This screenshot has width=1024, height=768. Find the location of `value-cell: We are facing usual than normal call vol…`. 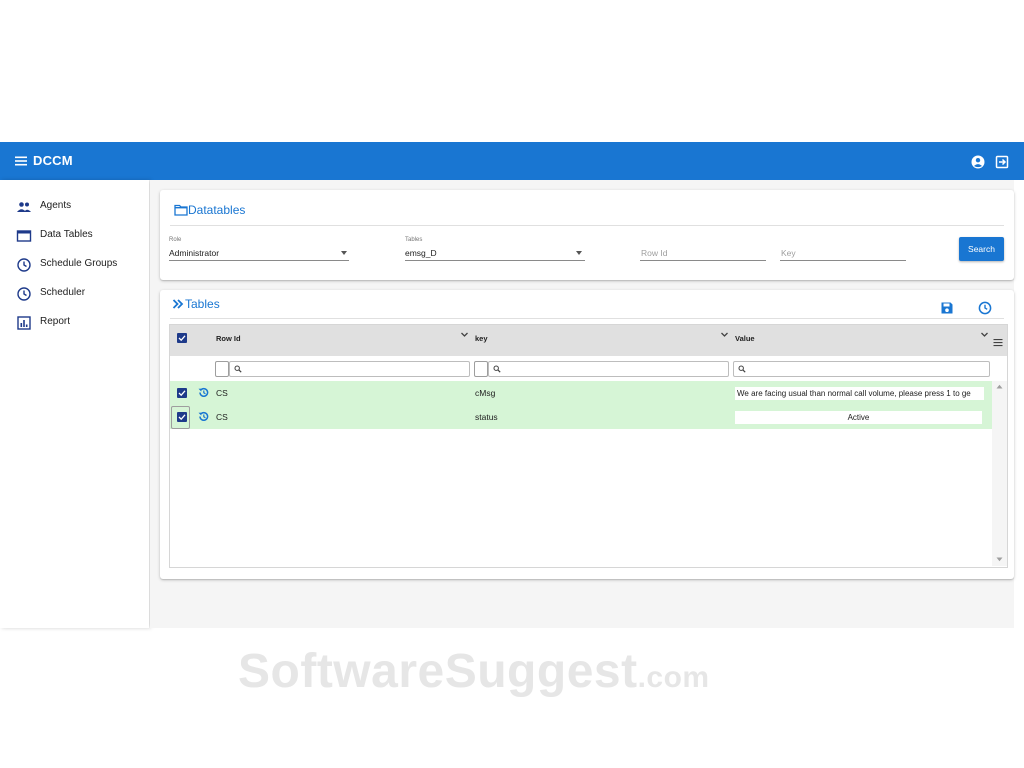

value-cell: We are facing usual than normal call vol… is located at coordinates (859, 393).